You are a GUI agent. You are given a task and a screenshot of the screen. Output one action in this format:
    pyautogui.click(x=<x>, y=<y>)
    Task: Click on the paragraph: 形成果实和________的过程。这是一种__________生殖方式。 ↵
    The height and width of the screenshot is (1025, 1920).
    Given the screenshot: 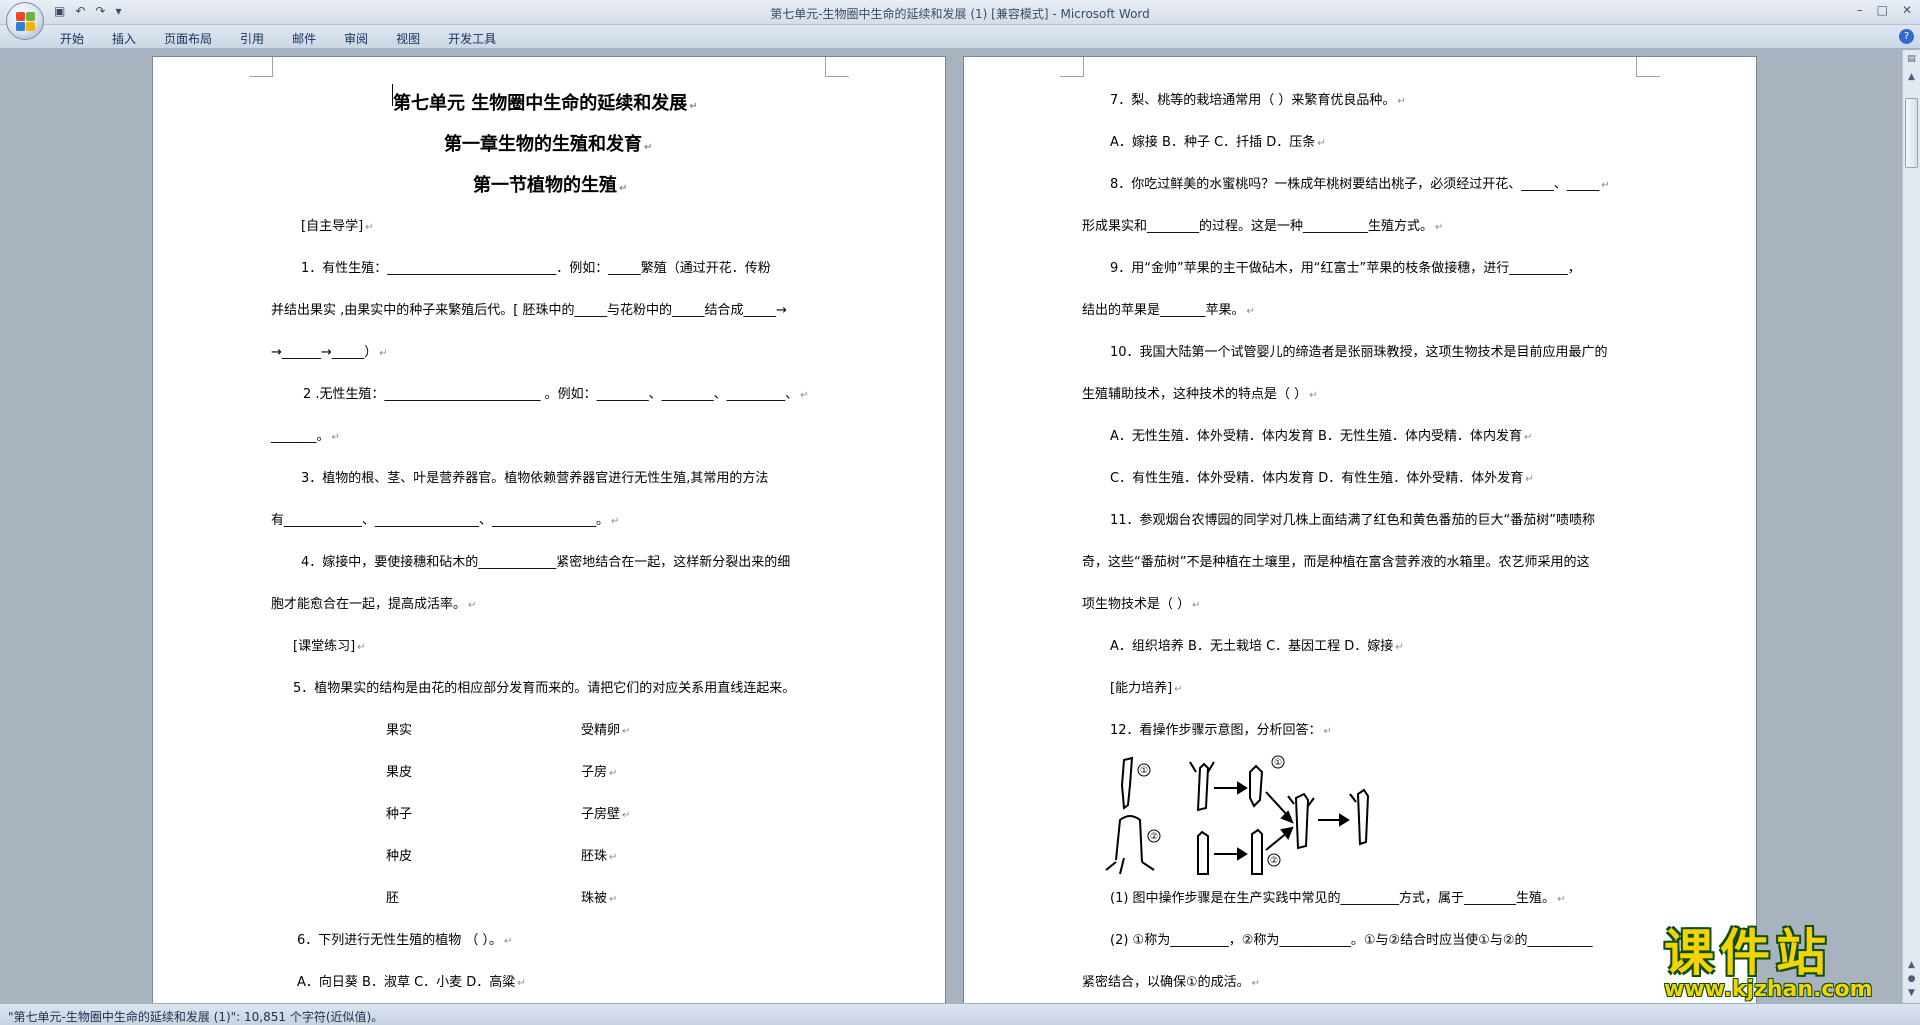 What is the action you would take?
    pyautogui.click(x=1263, y=226)
    